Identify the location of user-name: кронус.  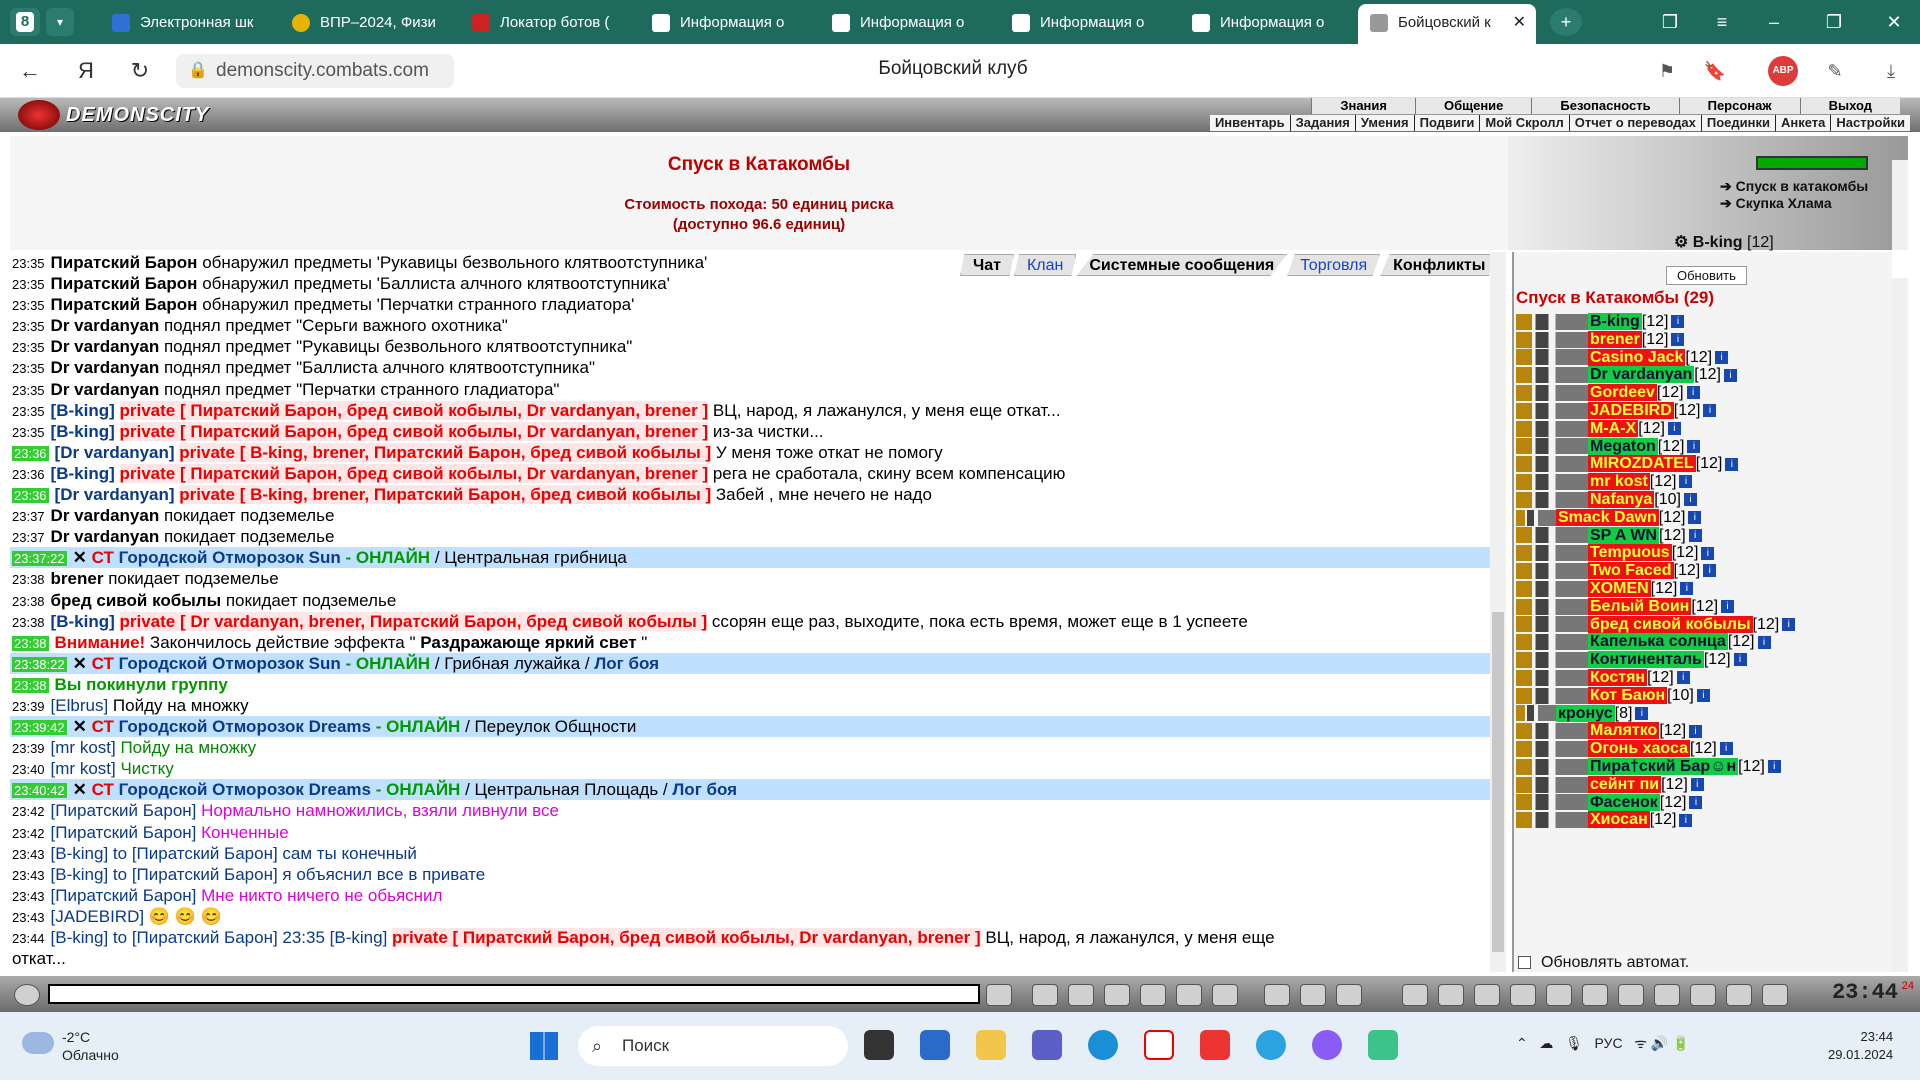
(1585, 713).